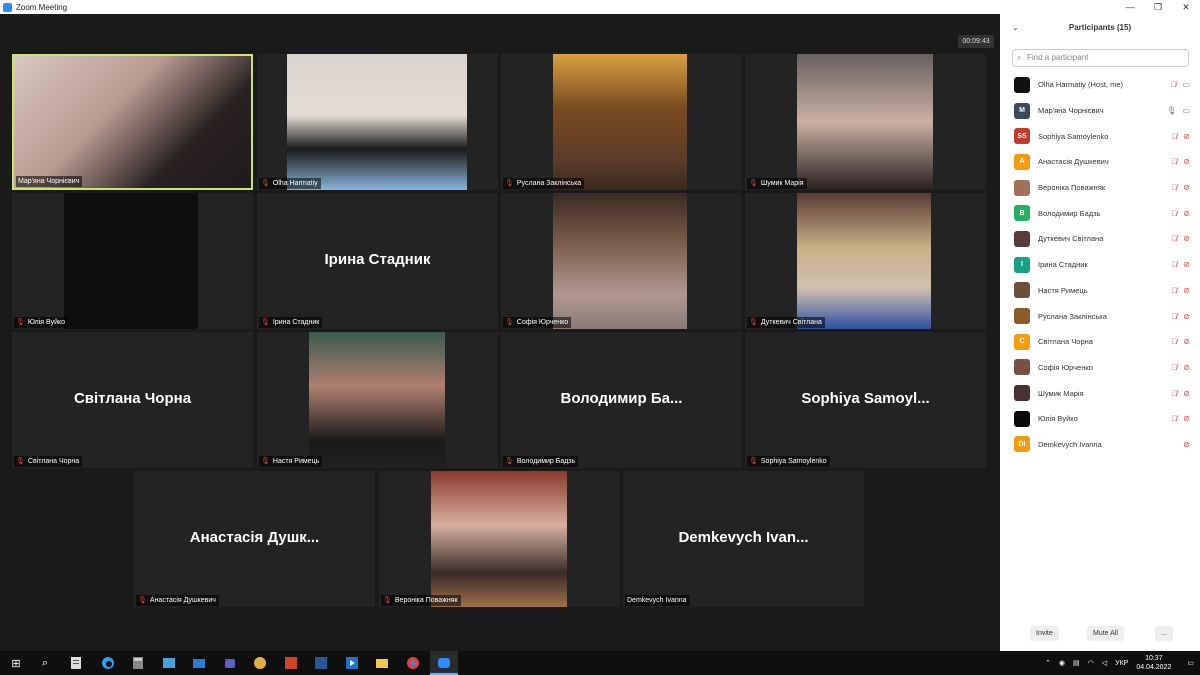  What do you see at coordinates (1100, 213) in the screenshot?
I see `participant-row: B Володимир Бадзь 🎙̸ ⊘` at bounding box center [1100, 213].